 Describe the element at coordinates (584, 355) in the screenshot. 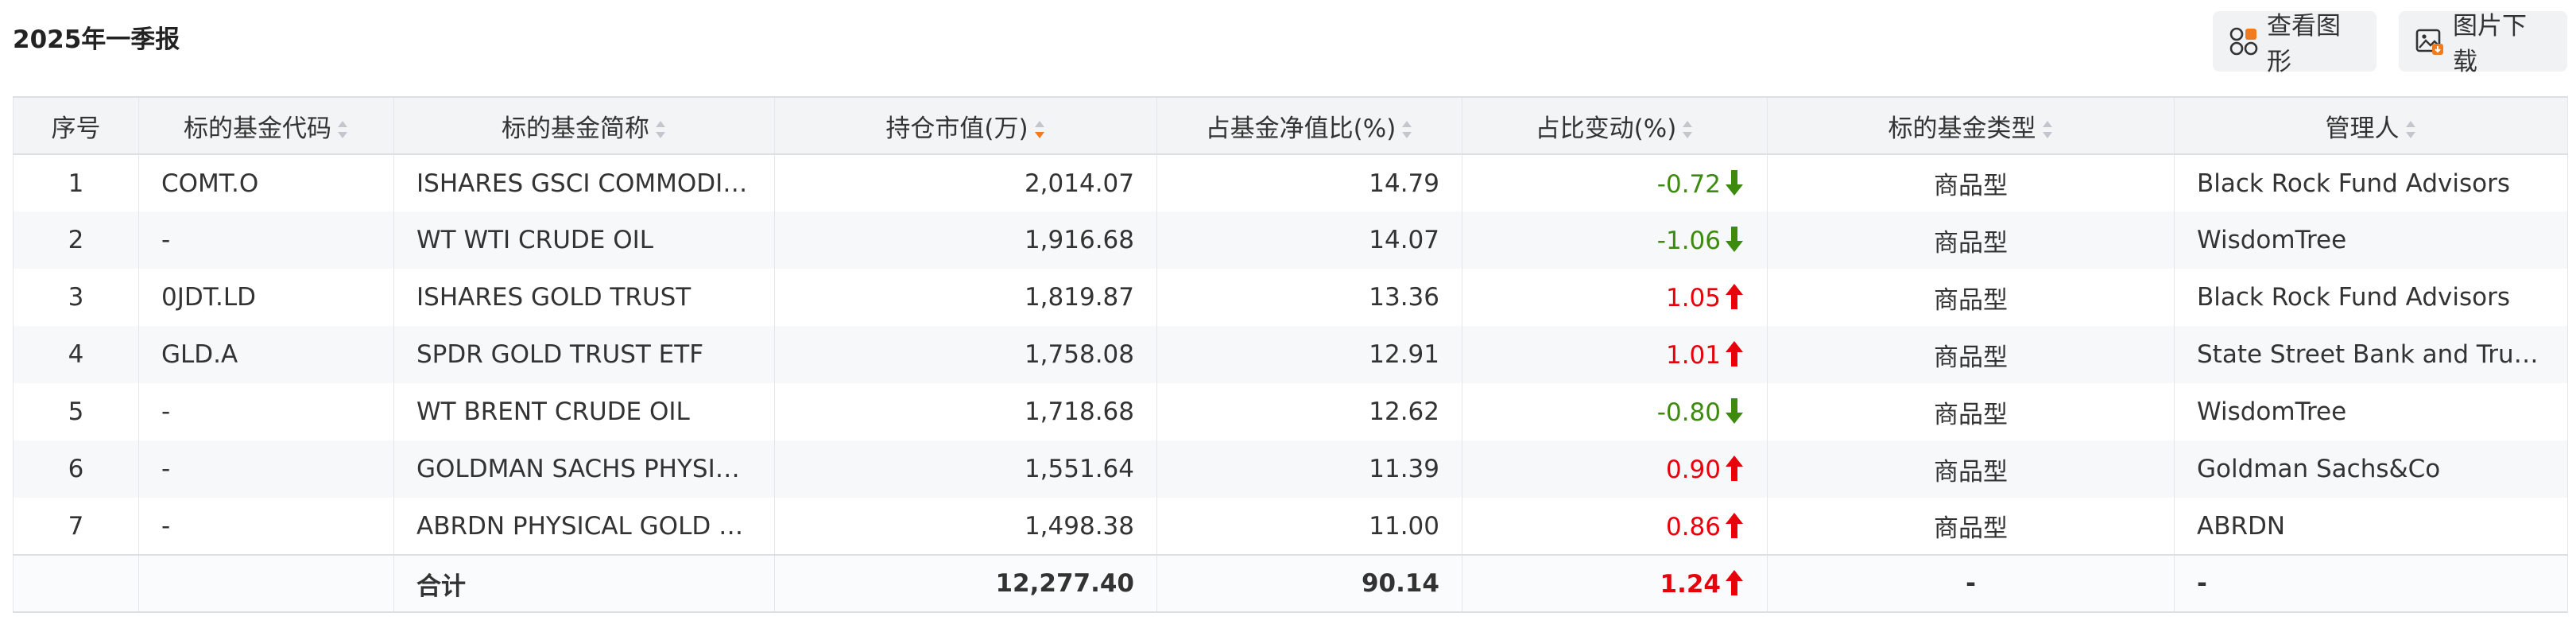

I see `fund-name-cell: SPDR GOLD TRUST ETF` at that location.